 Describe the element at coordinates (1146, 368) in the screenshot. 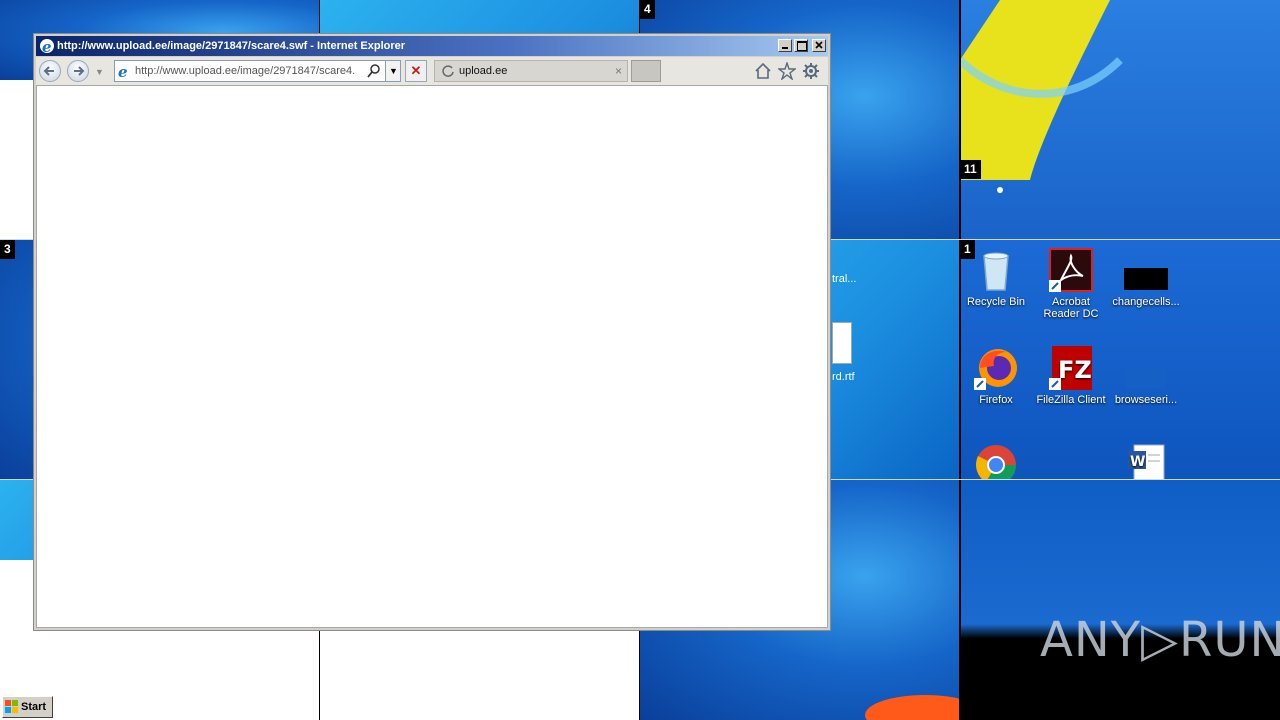

I see `blank-file-icon` at that location.